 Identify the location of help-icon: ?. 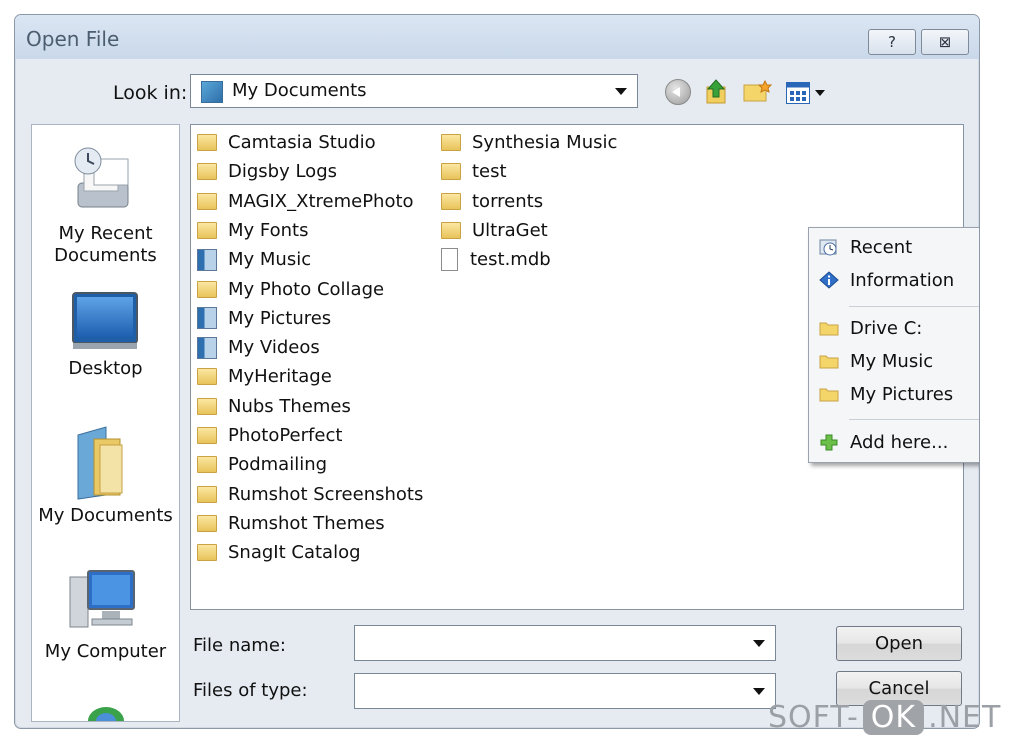
(892, 42).